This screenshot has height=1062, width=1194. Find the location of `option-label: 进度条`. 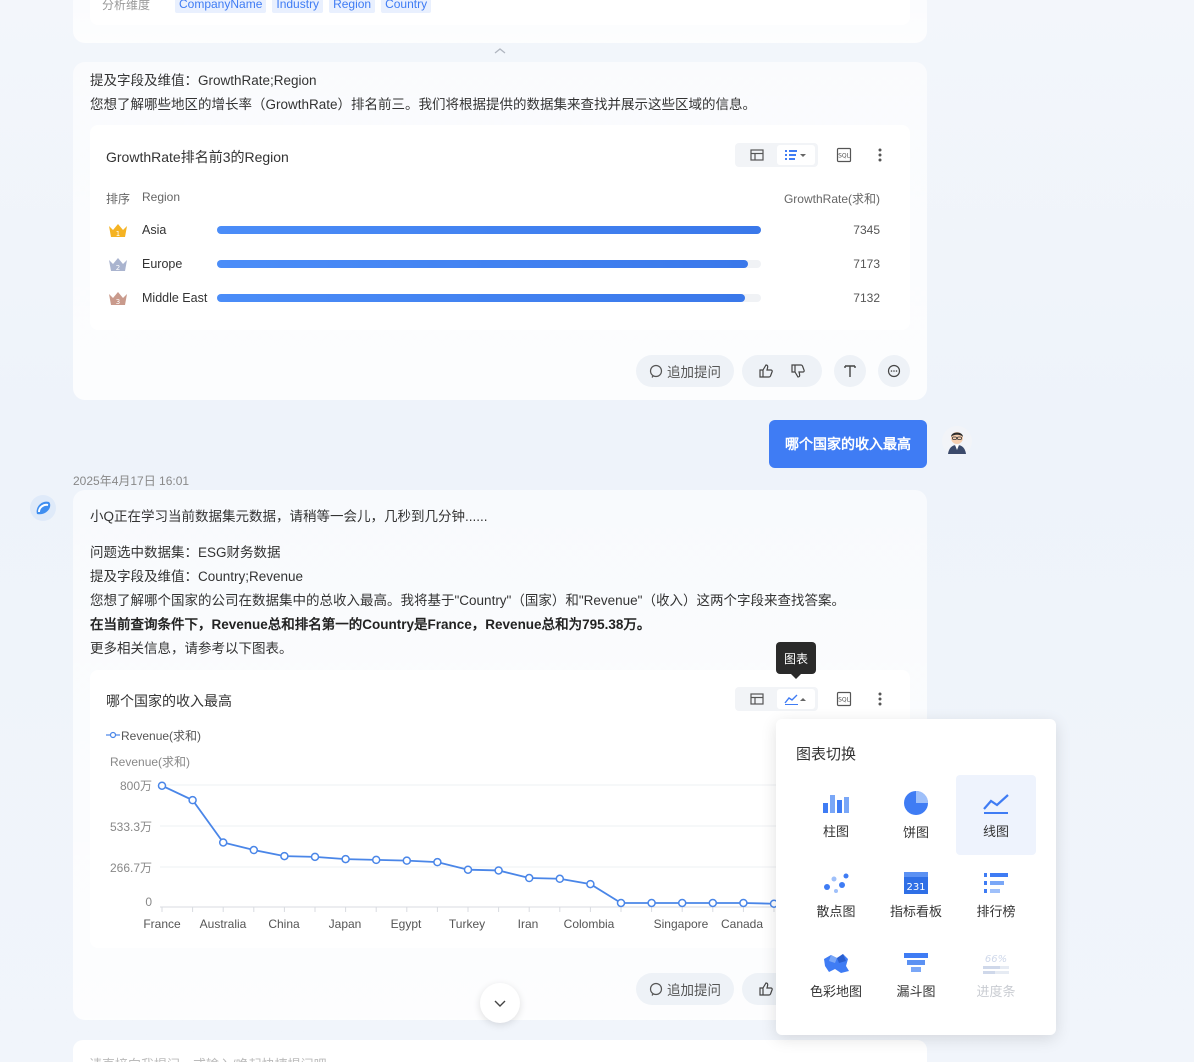

option-label: 进度条 is located at coordinates (996, 991).